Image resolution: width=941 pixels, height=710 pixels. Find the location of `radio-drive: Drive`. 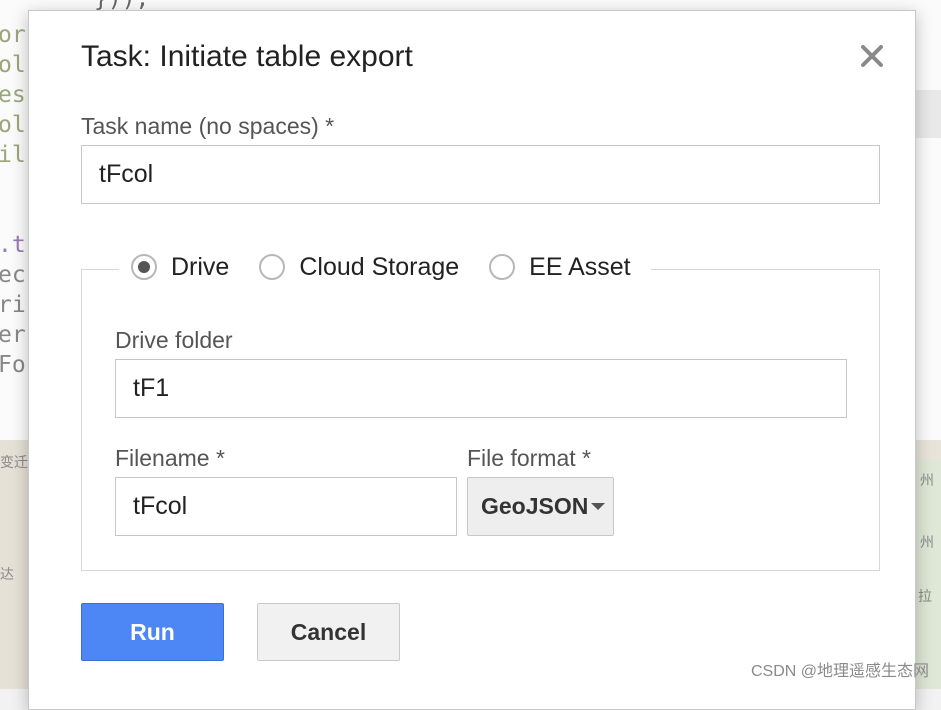

radio-drive: Drive is located at coordinates (180, 267).